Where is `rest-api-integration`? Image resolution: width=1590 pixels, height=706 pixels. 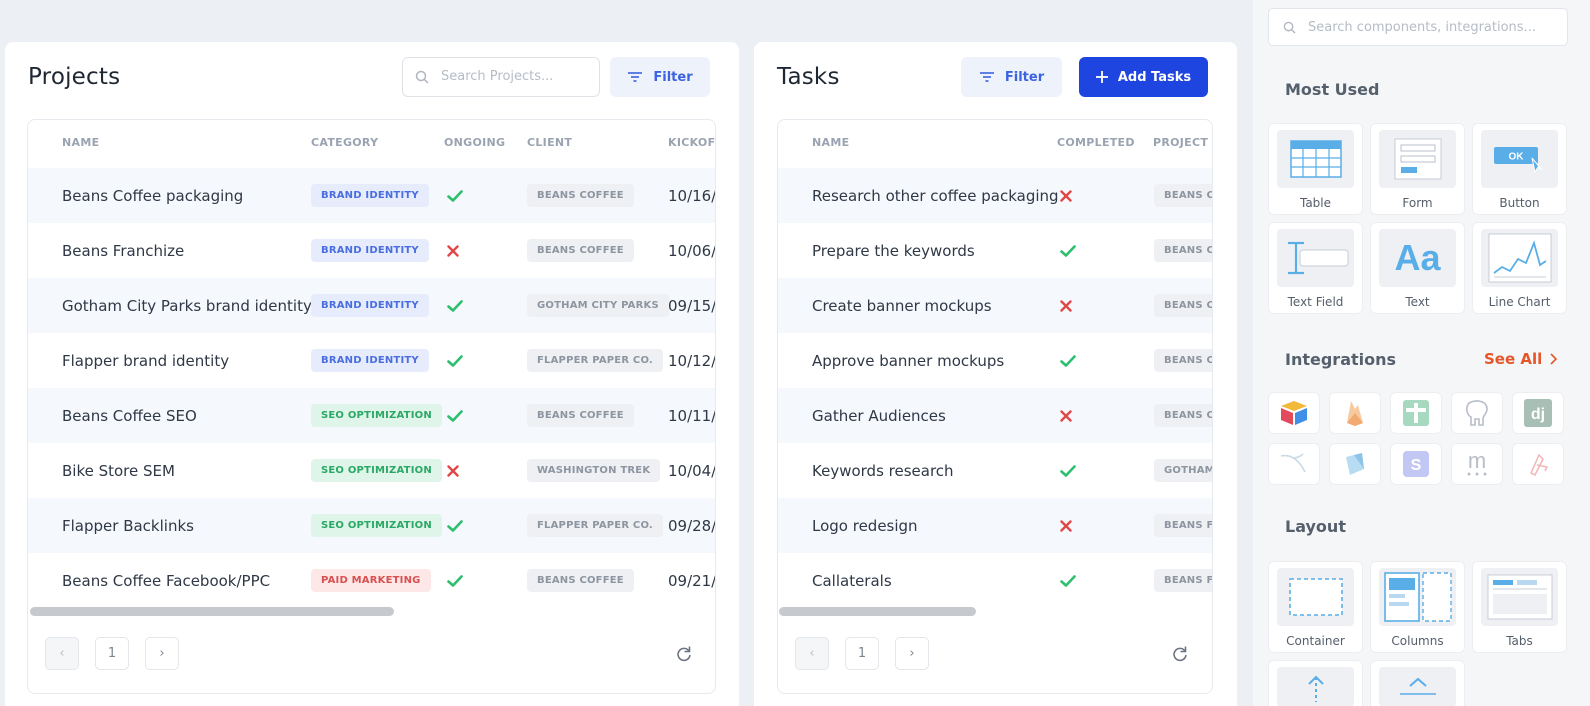
rest-api-integration is located at coordinates (1538, 464).